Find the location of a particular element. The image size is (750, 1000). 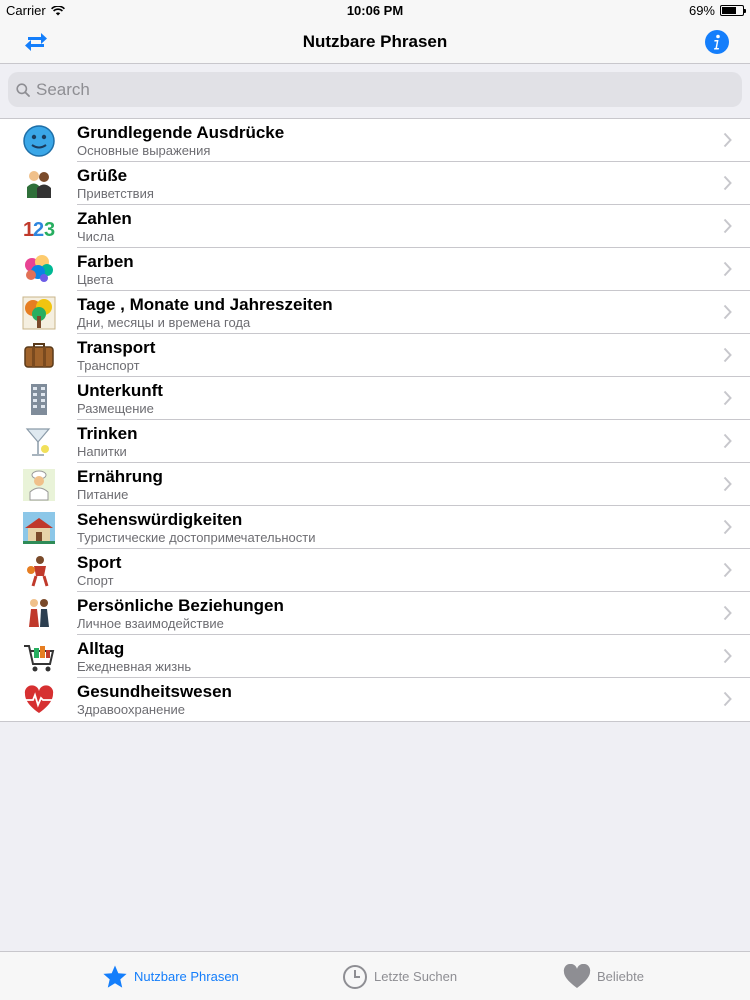

battery-icon is located at coordinates (733, 10).